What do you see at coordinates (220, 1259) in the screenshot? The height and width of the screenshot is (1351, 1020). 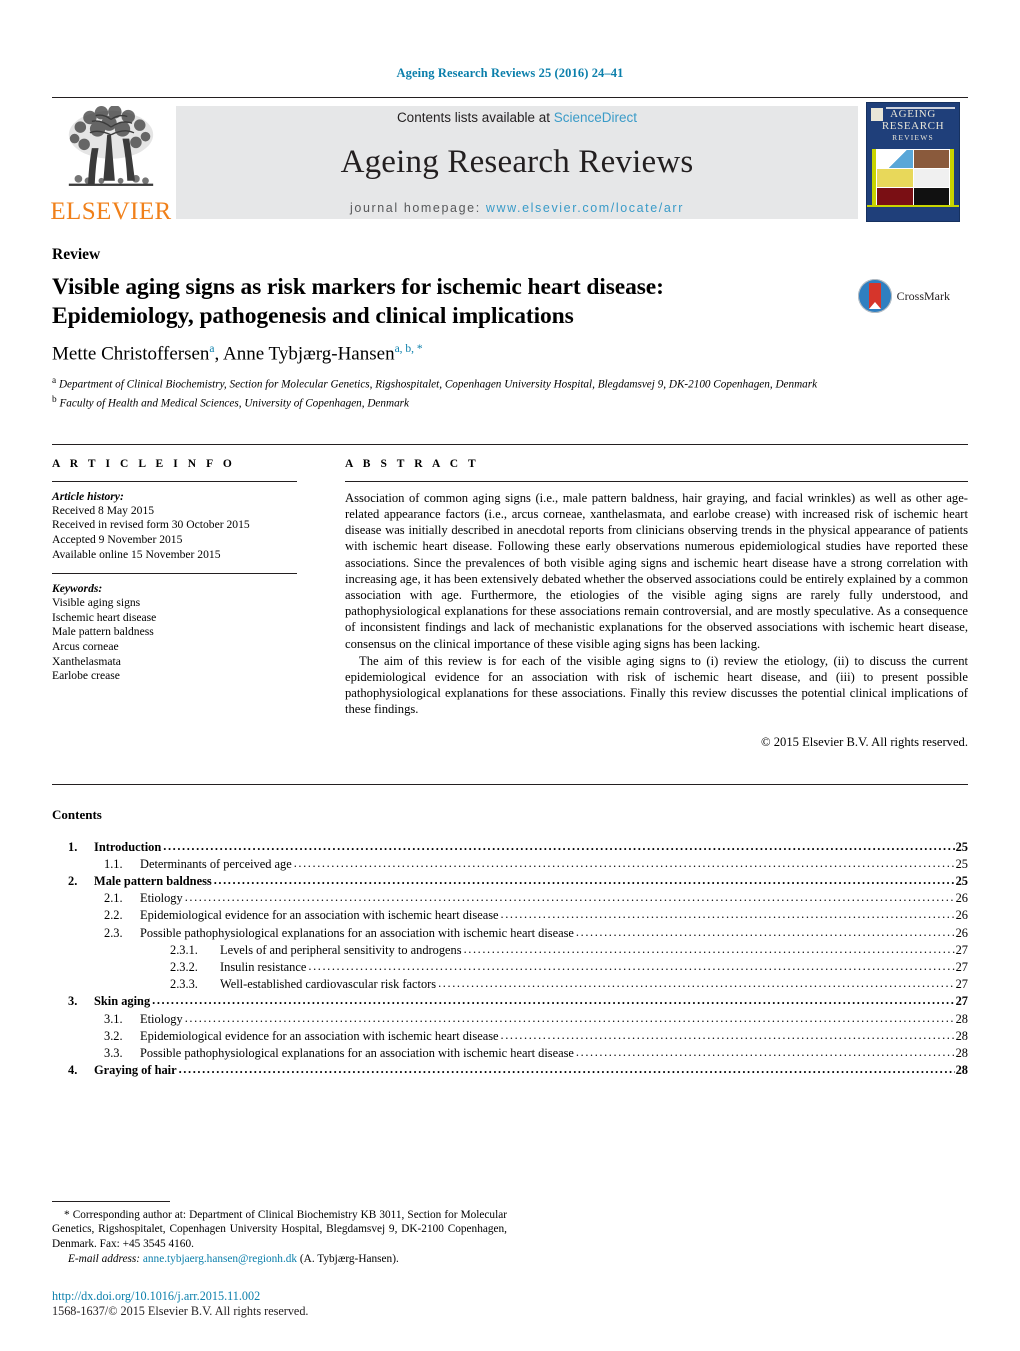 I see `email-link: anne.tybjaerg.hansen@regionh.dk` at bounding box center [220, 1259].